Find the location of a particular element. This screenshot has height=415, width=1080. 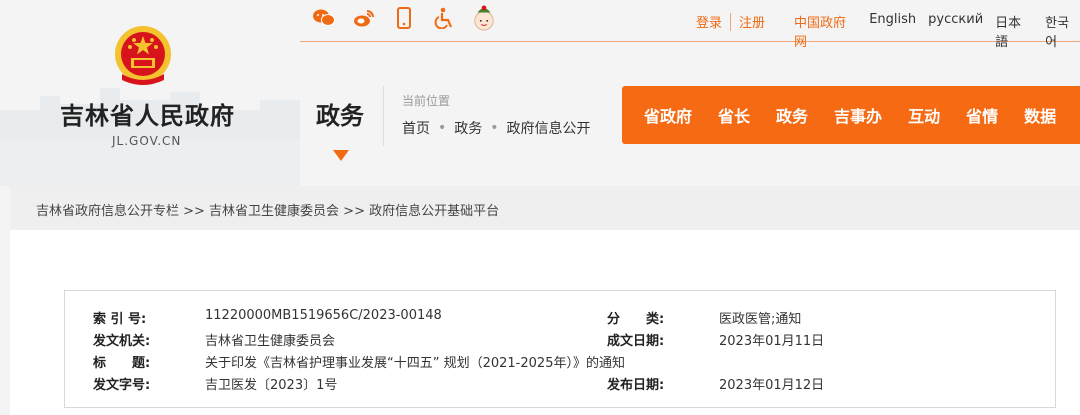

location-affairs: 政务 is located at coordinates (468, 128).